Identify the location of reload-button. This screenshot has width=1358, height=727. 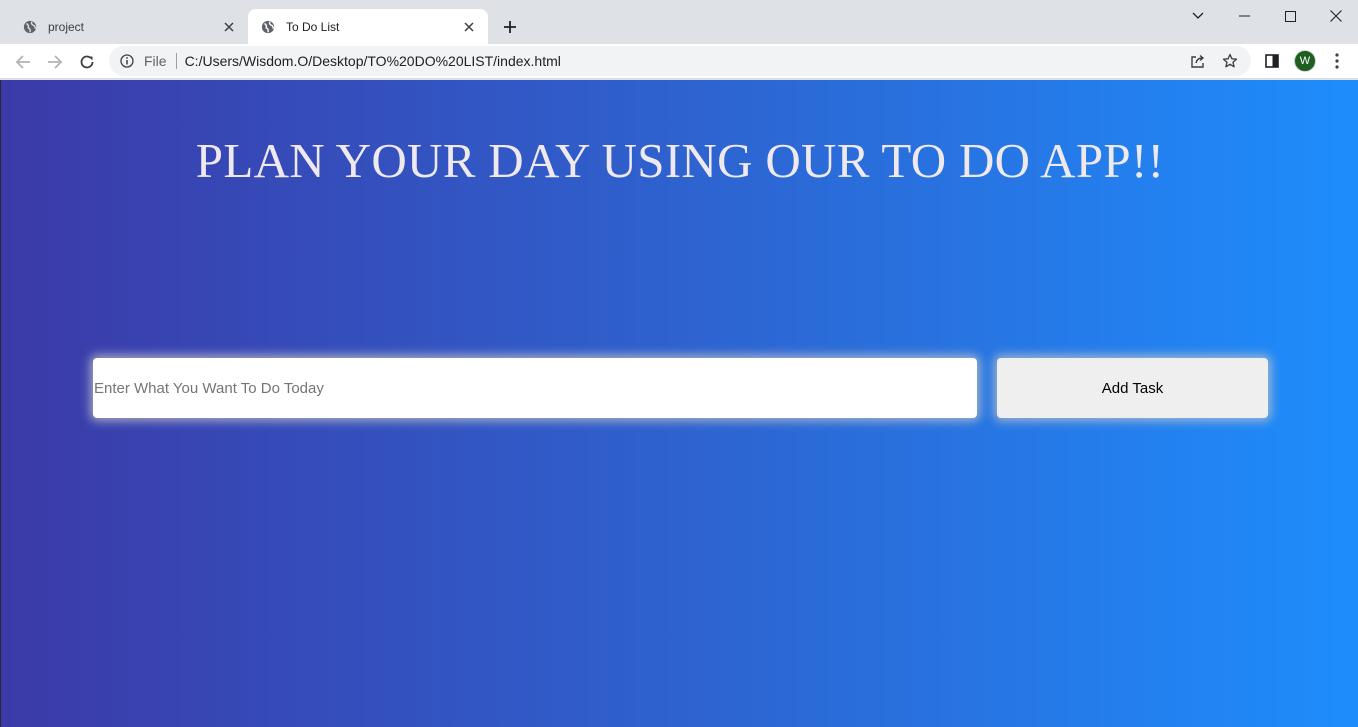
(87, 62).